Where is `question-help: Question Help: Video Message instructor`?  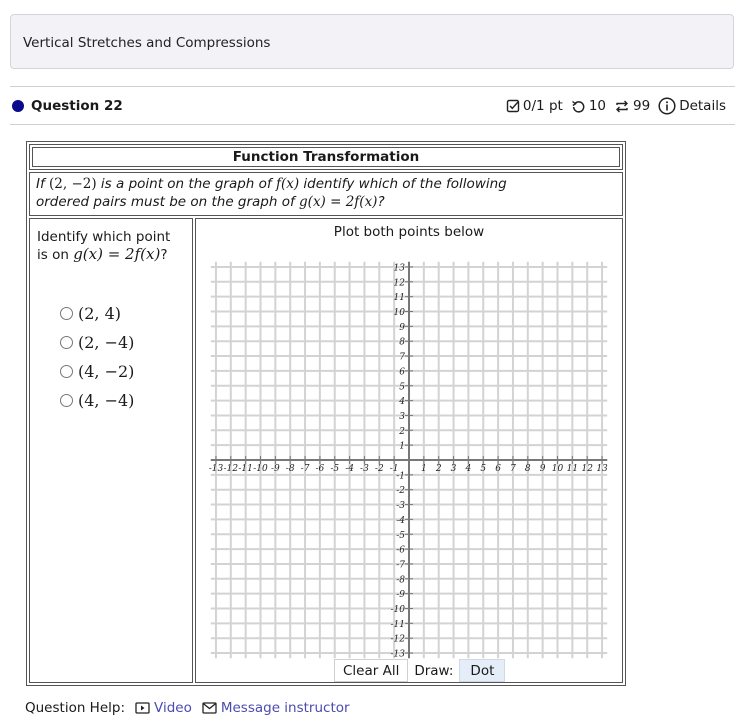
question-help: Question Help: Video Message instructor is located at coordinates (187, 708).